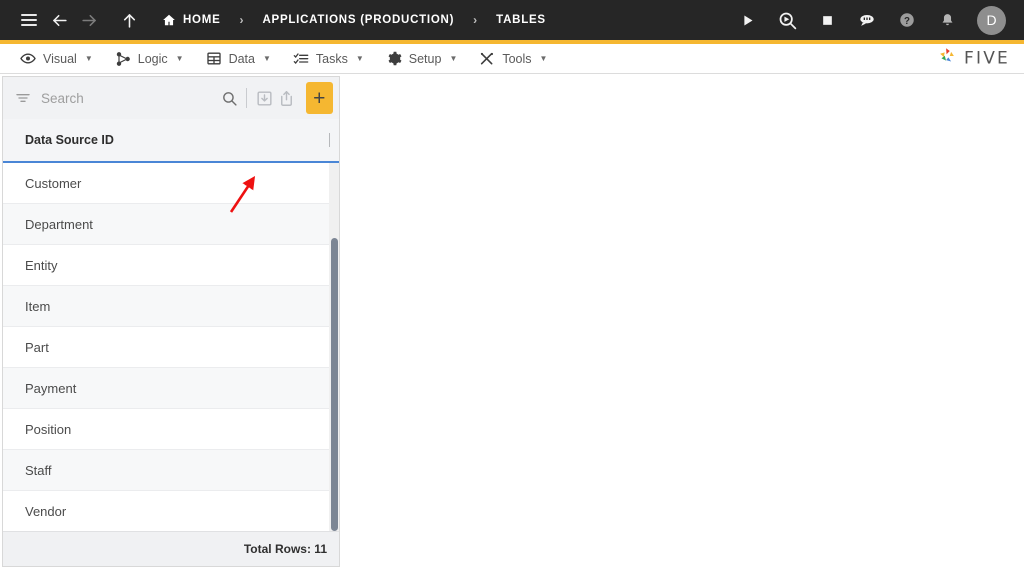 The width and height of the screenshot is (1024, 569). I want to click on help-icon: ?, so click(907, 20).